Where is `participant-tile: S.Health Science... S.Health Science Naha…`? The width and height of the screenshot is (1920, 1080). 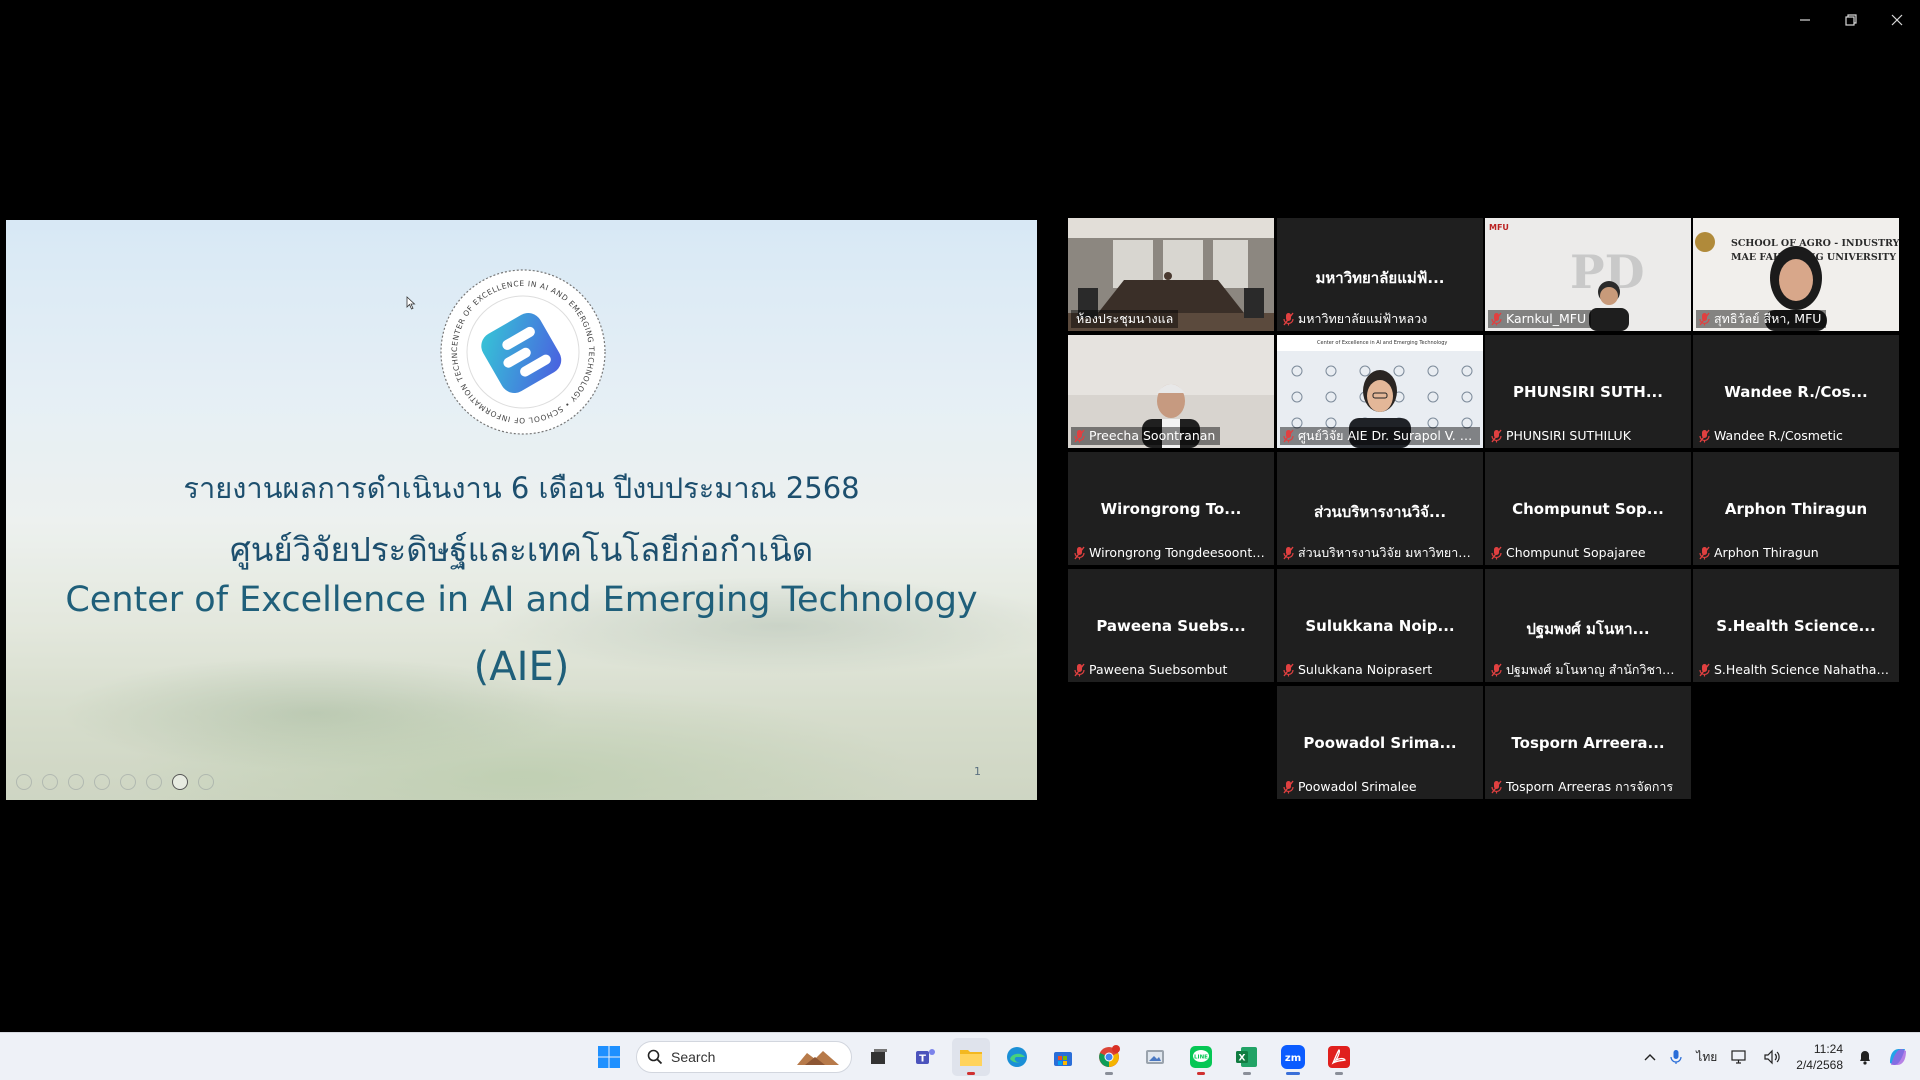
participant-tile: S.Health Science... S.Health Science Naha… is located at coordinates (1796, 625).